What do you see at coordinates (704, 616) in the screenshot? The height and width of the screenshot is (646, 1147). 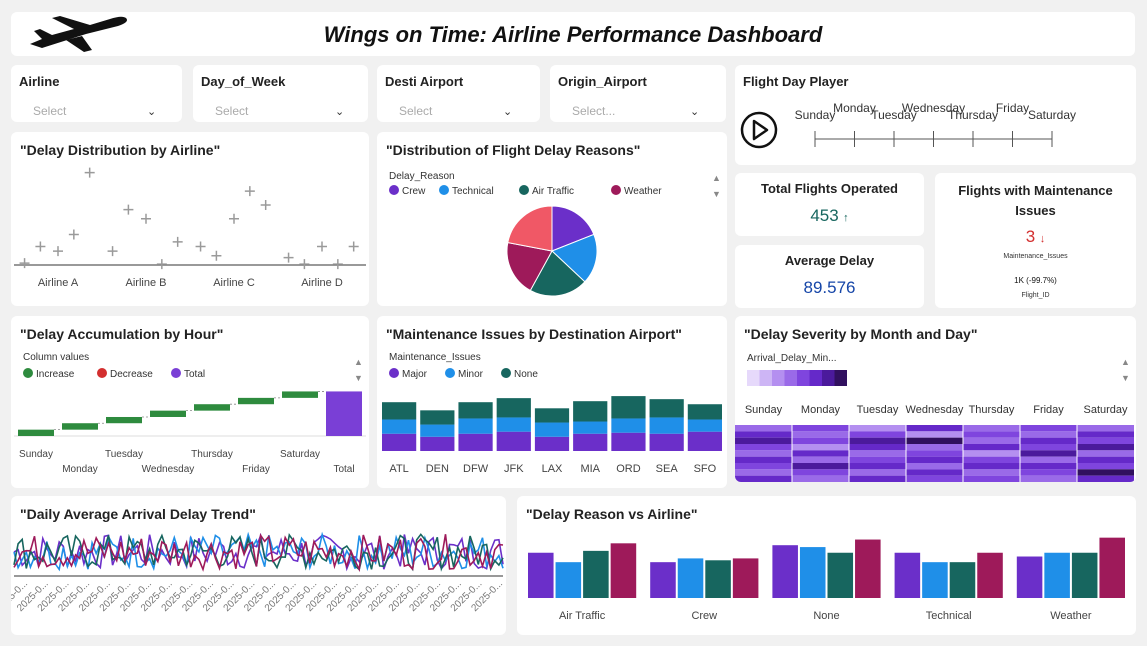 I see `x-tick-label: Crew` at bounding box center [704, 616].